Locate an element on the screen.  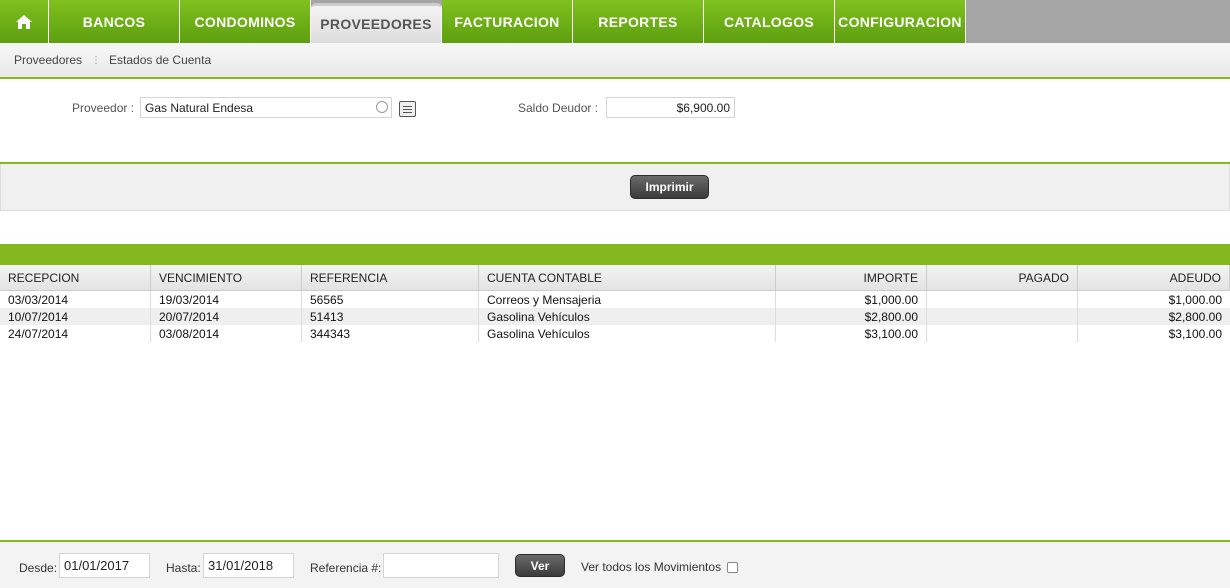
proveedor-value: Gas Natural Endesa is located at coordinates (199, 107).